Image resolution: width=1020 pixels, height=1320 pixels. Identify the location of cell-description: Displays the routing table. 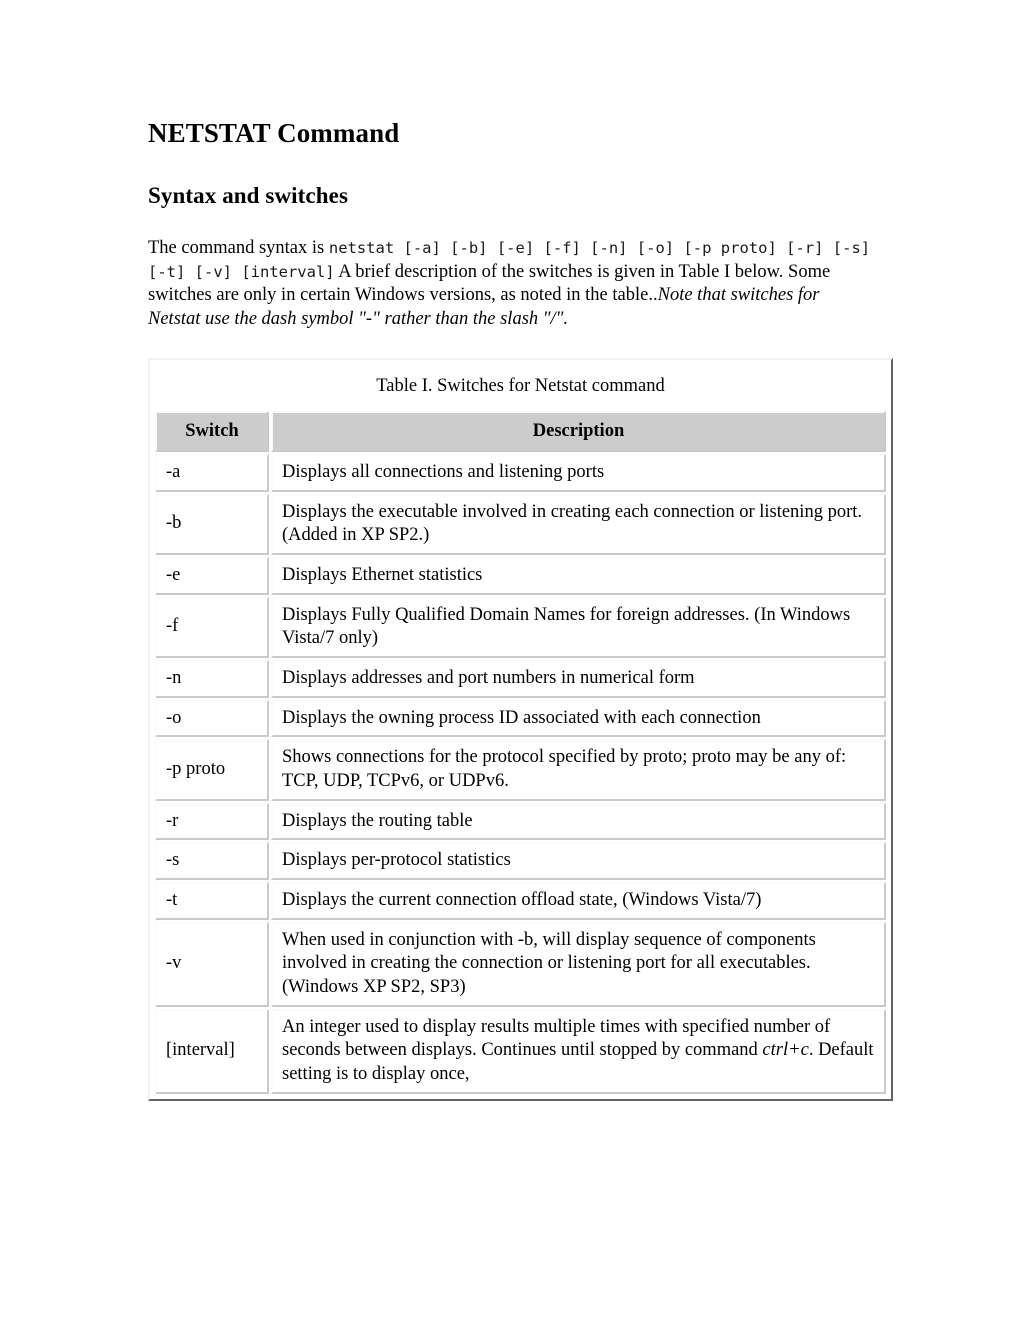
(578, 821).